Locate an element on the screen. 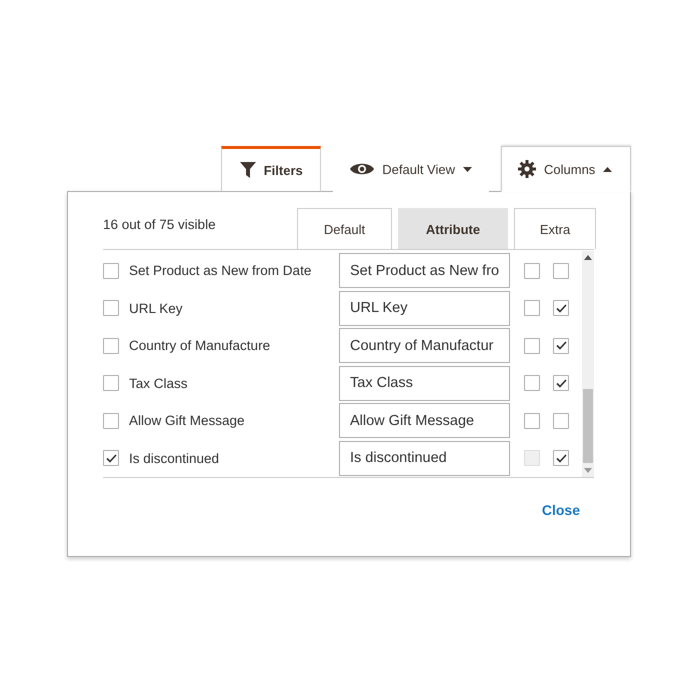 The height and width of the screenshot is (700, 700). filter-icon is located at coordinates (248, 170).